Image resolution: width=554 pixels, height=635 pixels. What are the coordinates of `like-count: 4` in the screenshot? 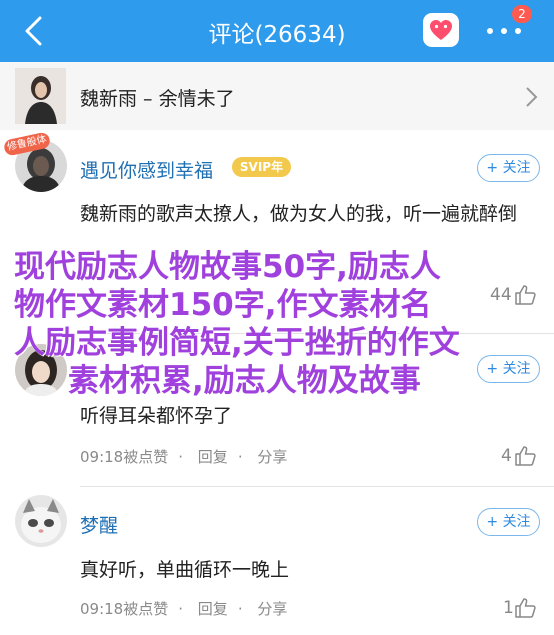 It's located at (506, 456).